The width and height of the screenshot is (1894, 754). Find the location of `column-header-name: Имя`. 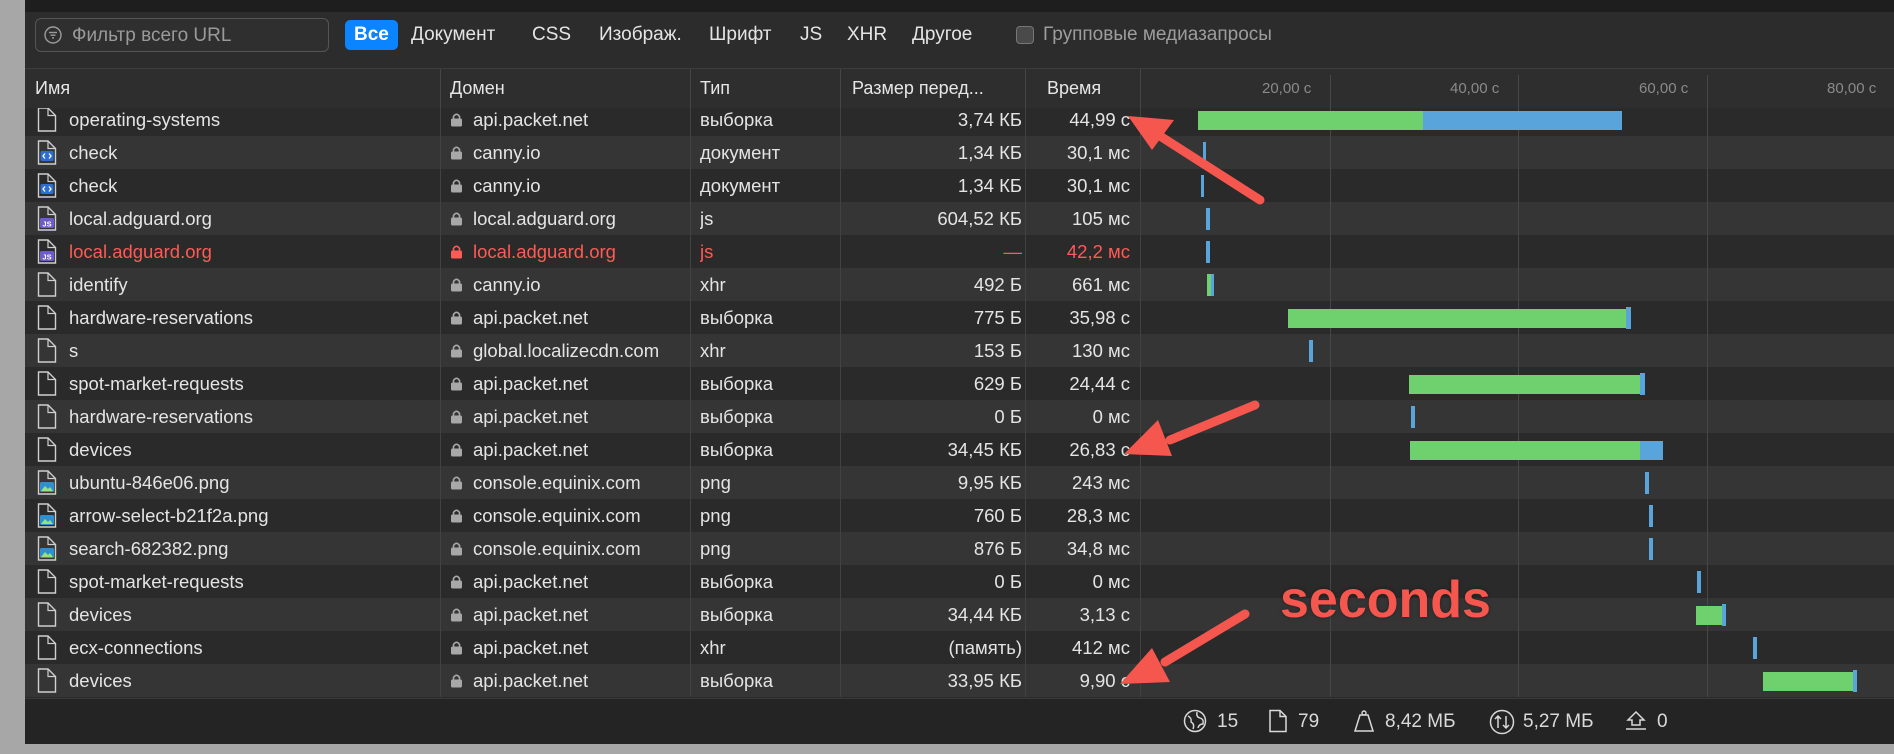

column-header-name: Имя is located at coordinates (52, 88).